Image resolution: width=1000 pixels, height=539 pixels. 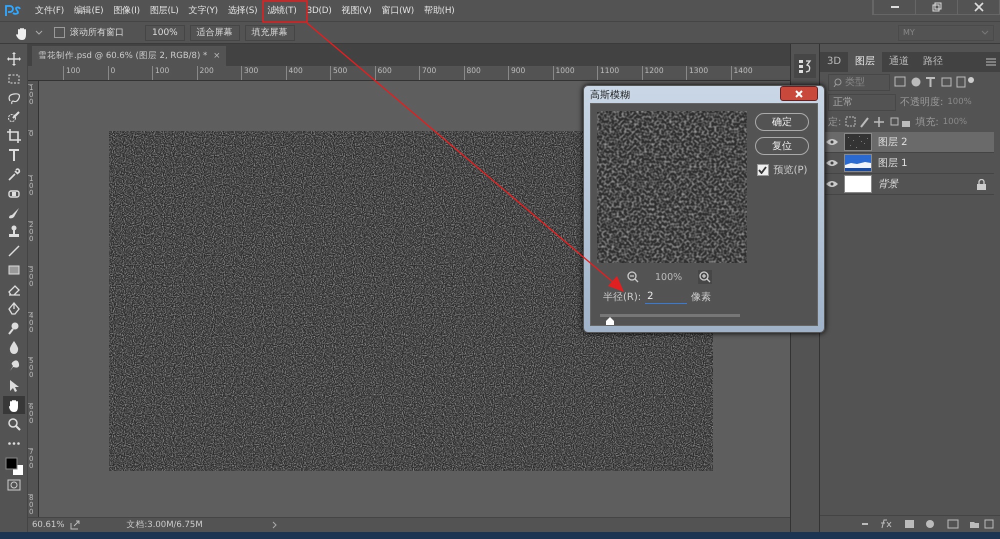 I want to click on gradient-icon, so click(x=13, y=270).